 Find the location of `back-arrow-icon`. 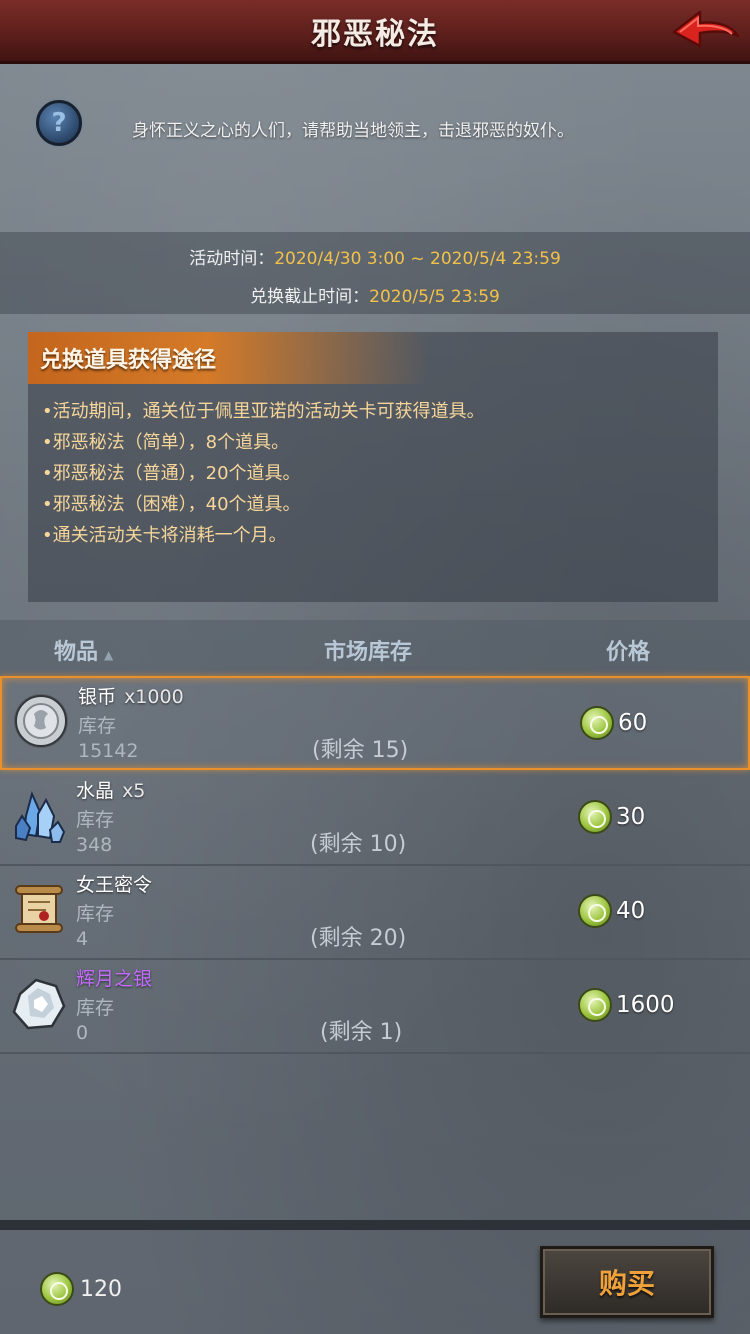

back-arrow-icon is located at coordinates (706, 29).